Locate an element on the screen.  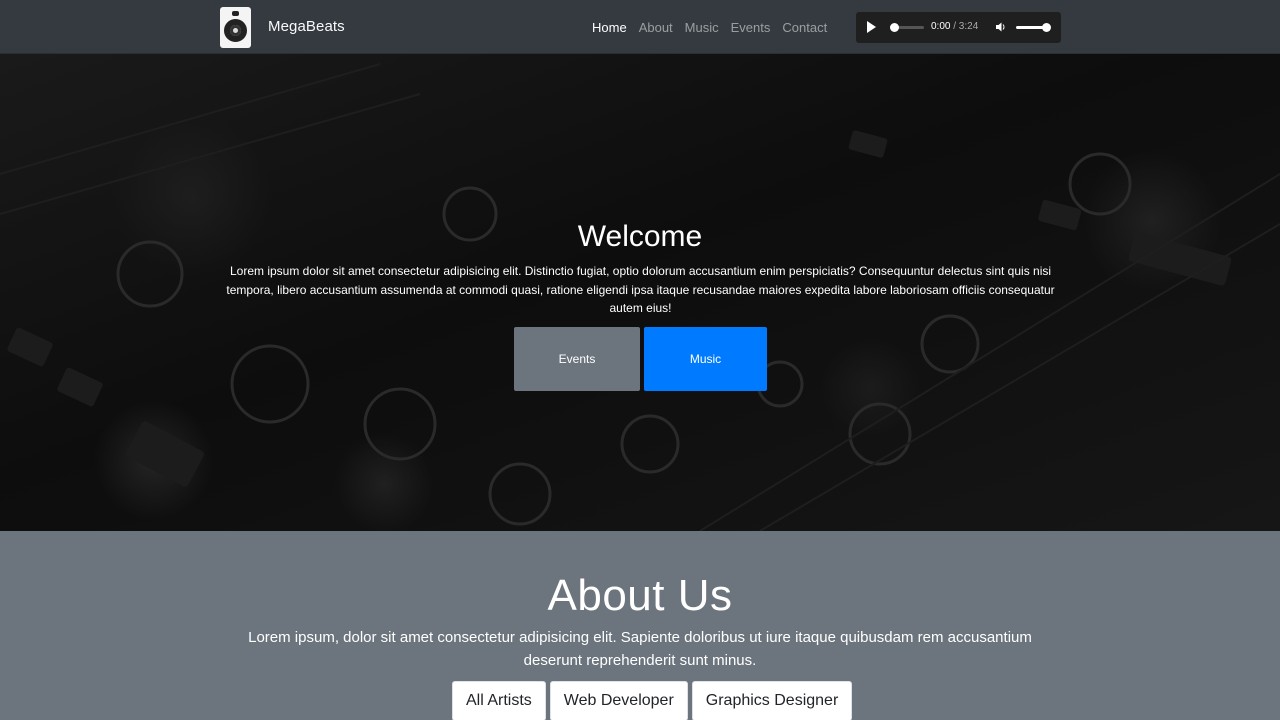
events-button: Events is located at coordinates (577, 359).